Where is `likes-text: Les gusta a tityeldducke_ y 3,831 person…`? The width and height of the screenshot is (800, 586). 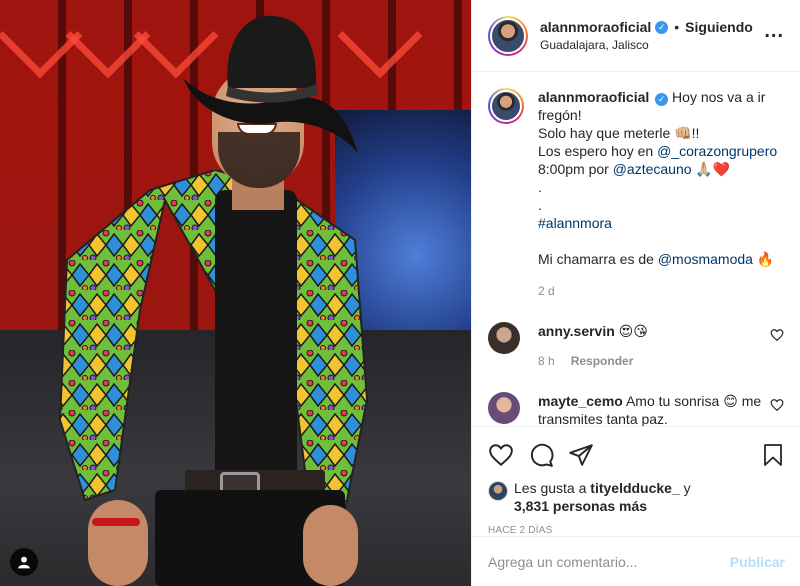
likes-text: Les gusta a tityeldducke_ y 3,831 person… is located at coordinates (602, 497).